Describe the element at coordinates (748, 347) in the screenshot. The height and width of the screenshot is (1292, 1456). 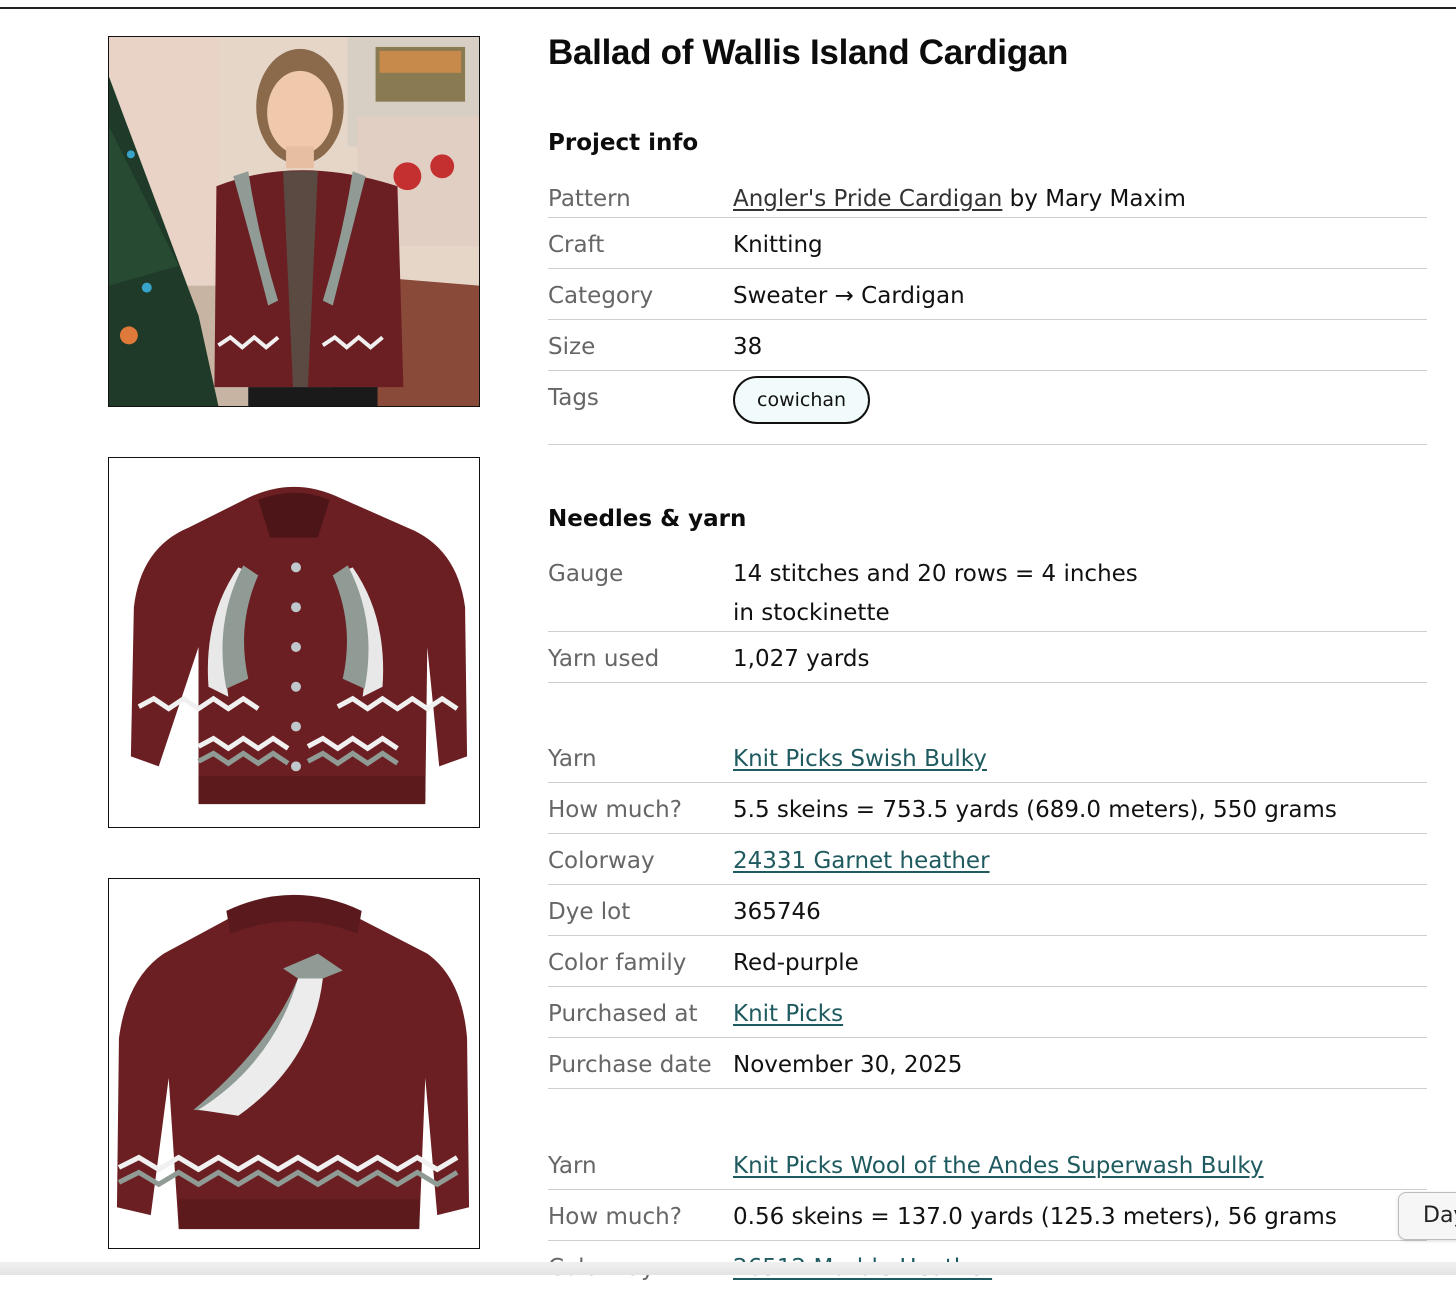
I see `size-value: 38` at that location.